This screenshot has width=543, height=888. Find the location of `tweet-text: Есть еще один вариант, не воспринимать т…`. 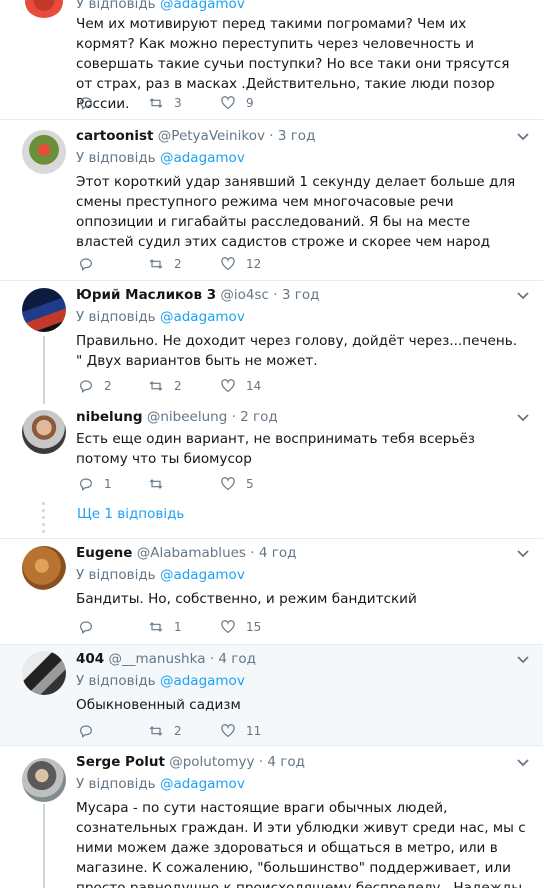

tweet-text: Есть еще один вариант, не воспринимать т… is located at coordinates (276, 449).